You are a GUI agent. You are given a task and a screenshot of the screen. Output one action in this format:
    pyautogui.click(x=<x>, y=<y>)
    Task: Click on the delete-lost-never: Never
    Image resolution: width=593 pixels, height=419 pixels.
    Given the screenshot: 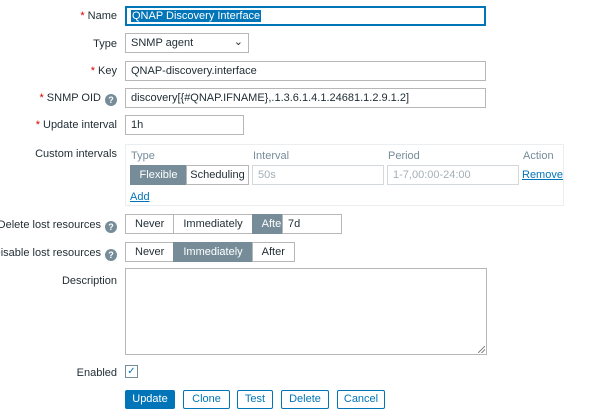 What is the action you would take?
    pyautogui.click(x=150, y=224)
    